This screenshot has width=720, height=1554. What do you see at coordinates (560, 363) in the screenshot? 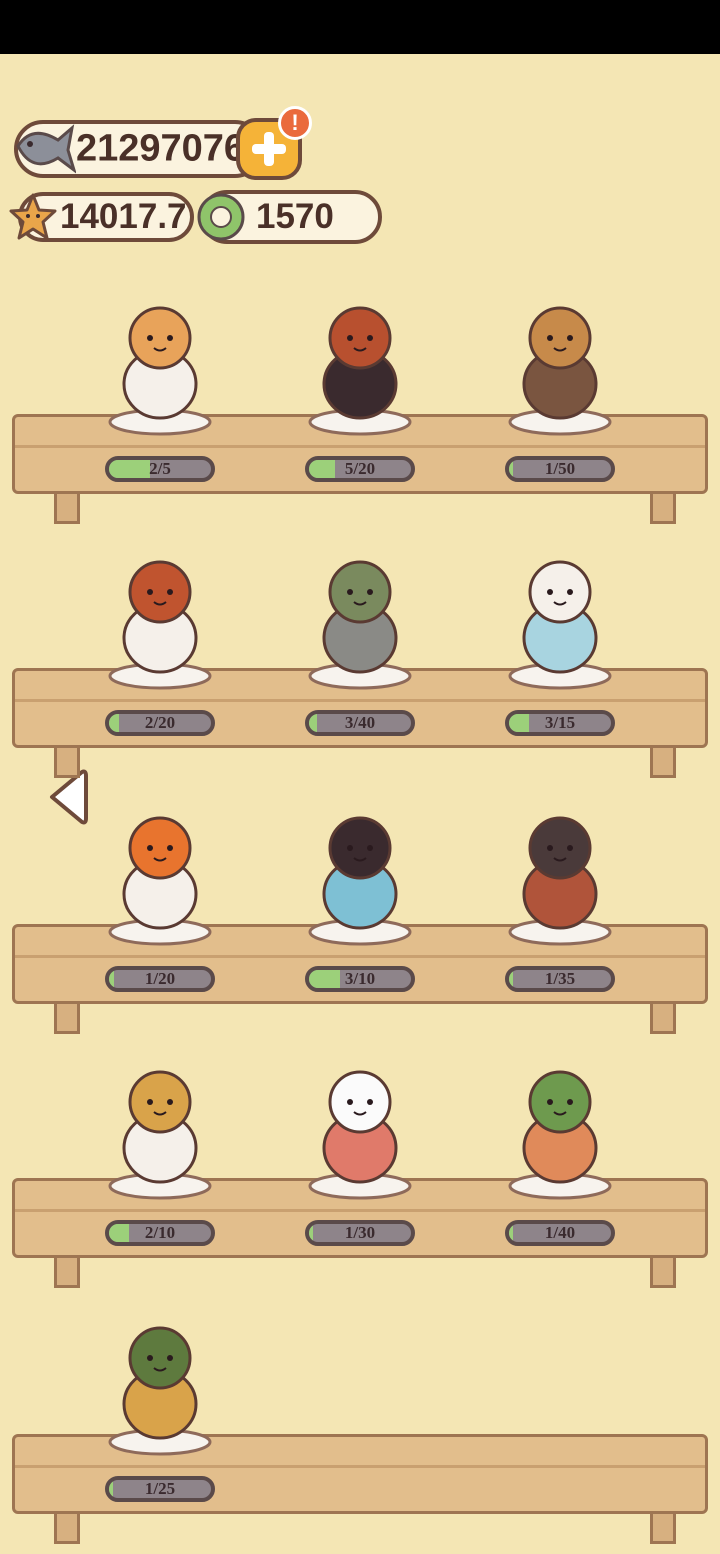
I see `figure-dog-heart` at bounding box center [560, 363].